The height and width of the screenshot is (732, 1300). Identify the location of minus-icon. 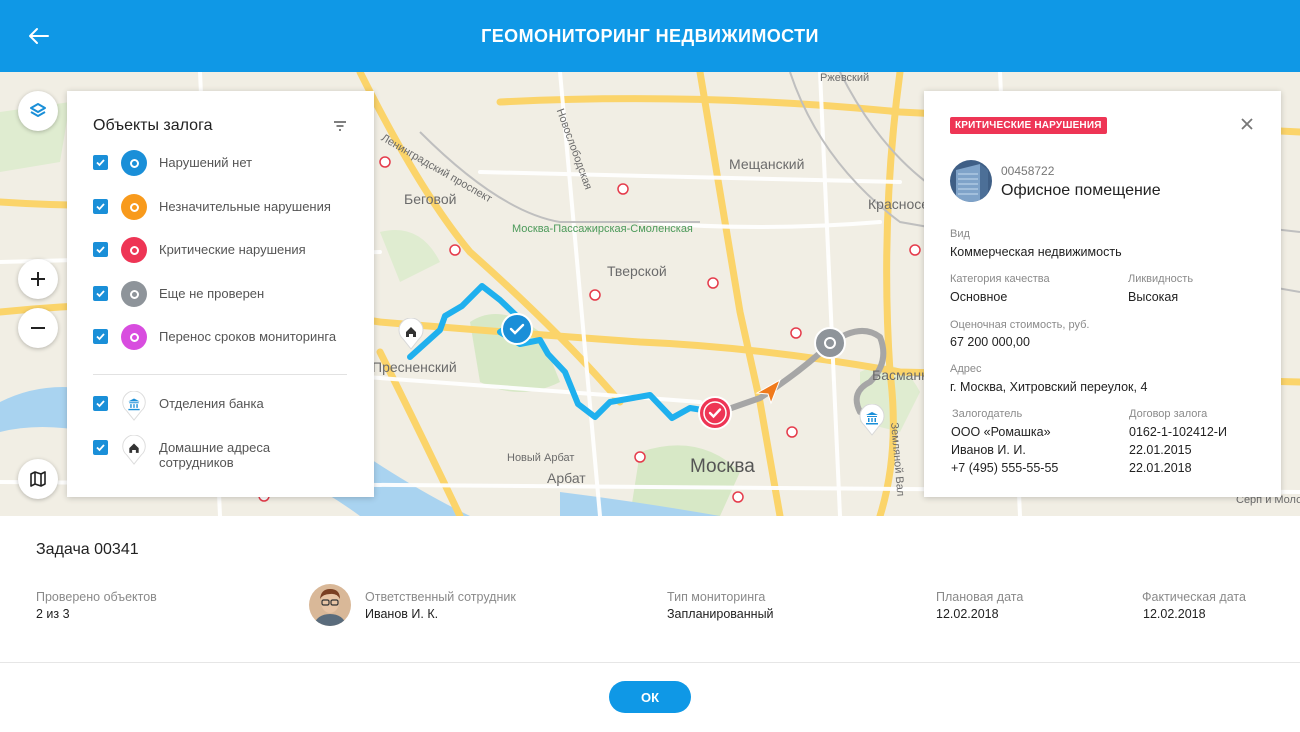
(38, 328).